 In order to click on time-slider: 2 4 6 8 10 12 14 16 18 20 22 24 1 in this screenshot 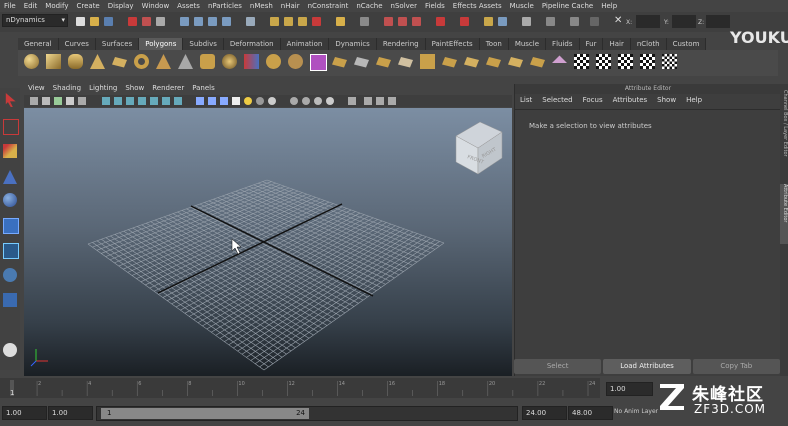, I will do `click(300, 388)`.